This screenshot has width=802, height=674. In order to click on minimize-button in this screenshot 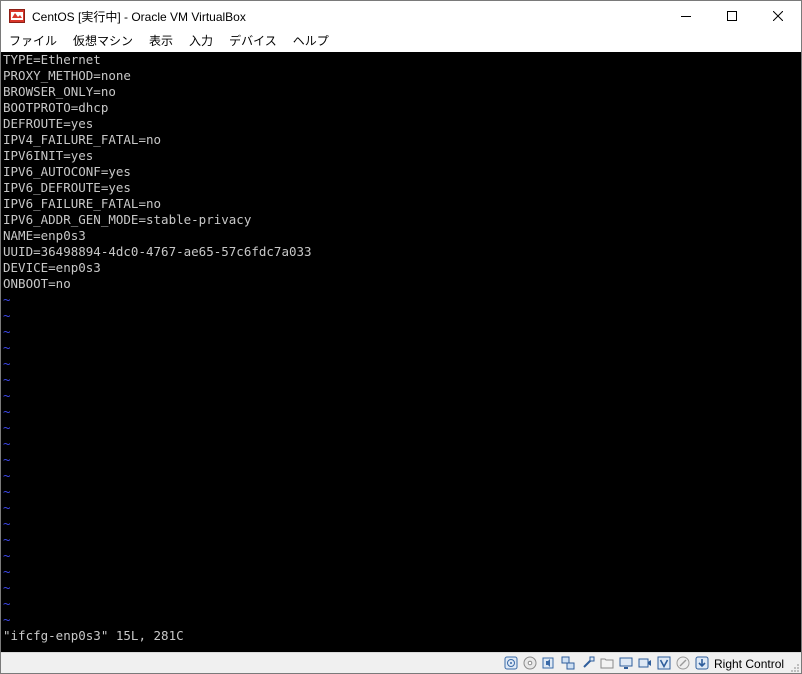, I will do `click(686, 16)`.